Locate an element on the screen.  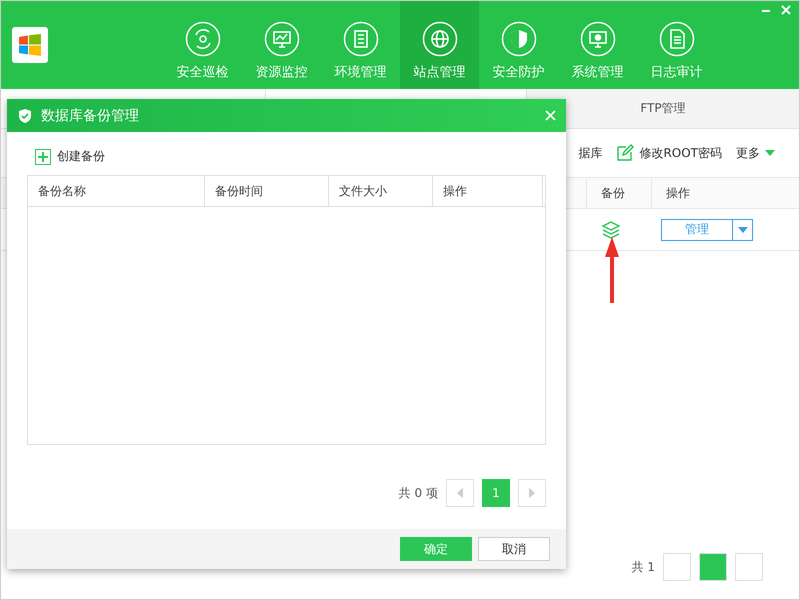
nav-tab: 安全巡检 is located at coordinates (202, 45).